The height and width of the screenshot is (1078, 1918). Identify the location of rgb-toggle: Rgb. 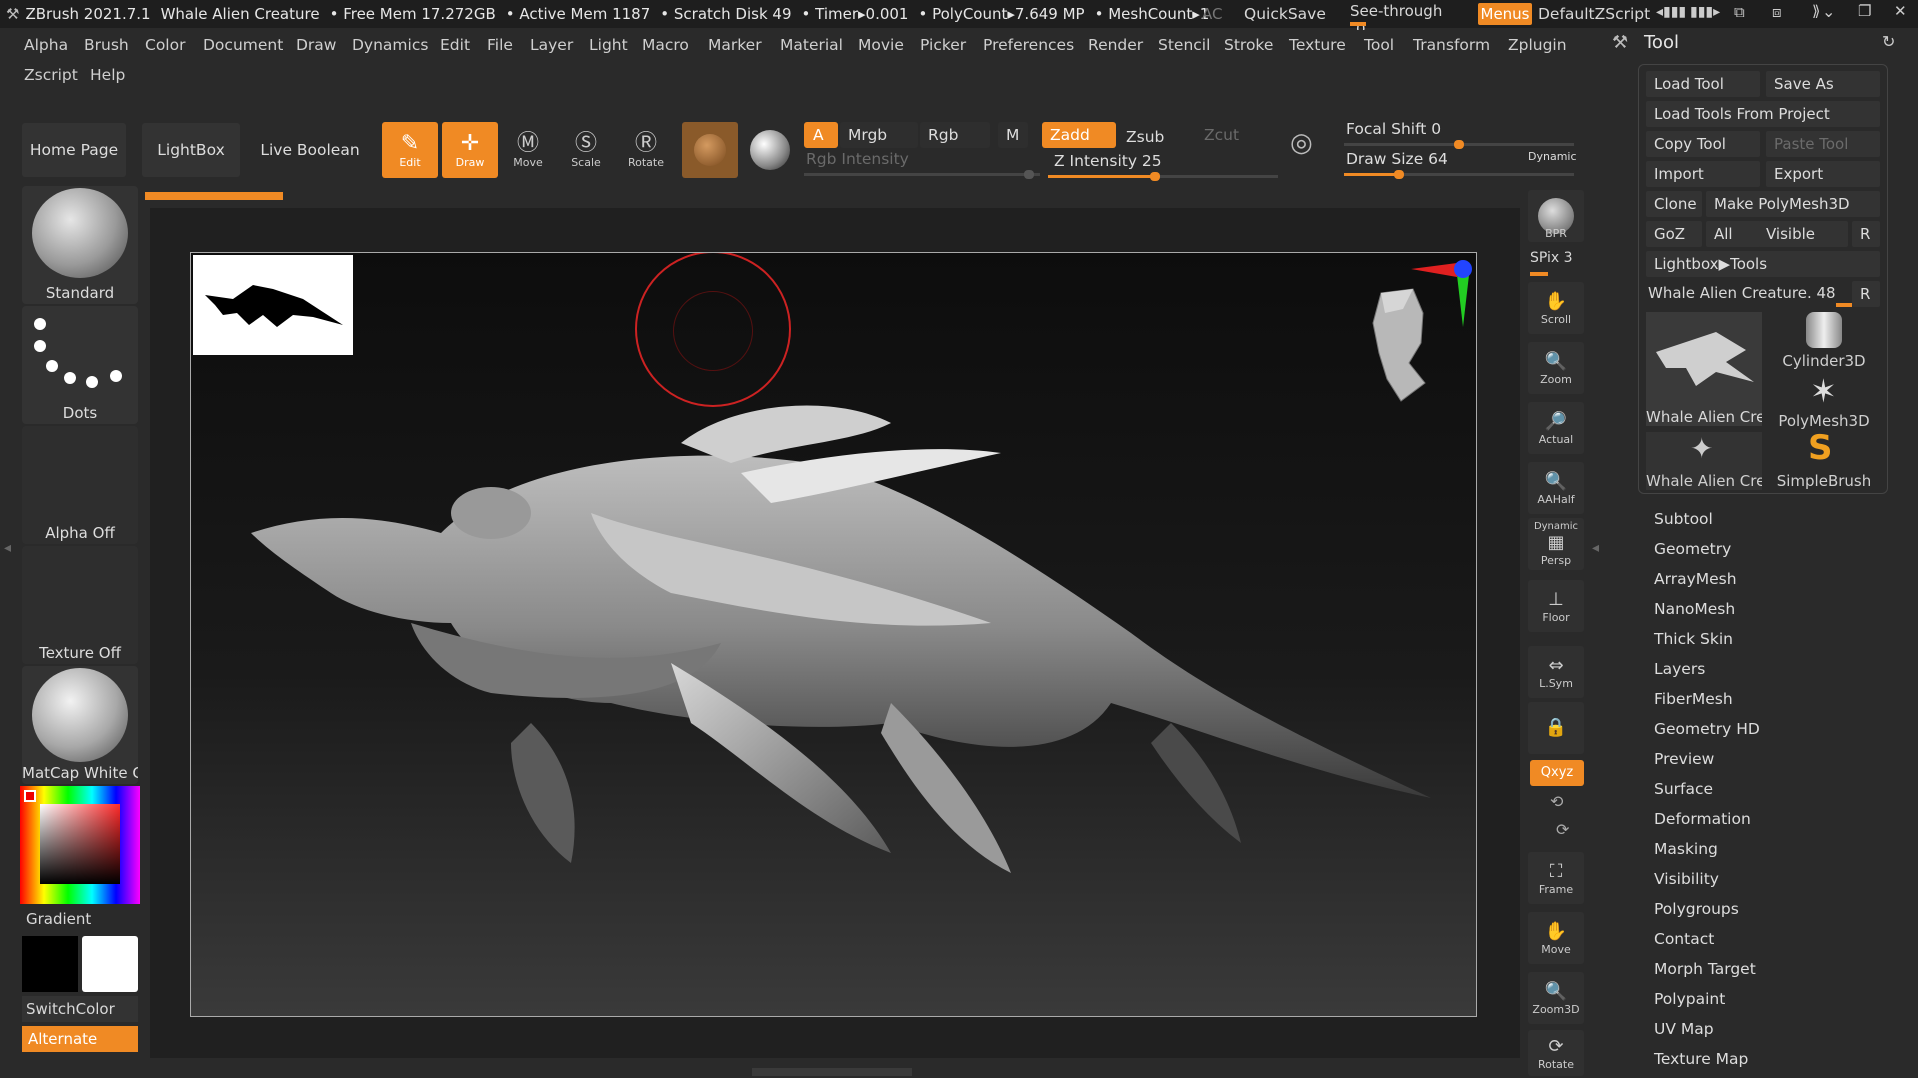
(955, 135).